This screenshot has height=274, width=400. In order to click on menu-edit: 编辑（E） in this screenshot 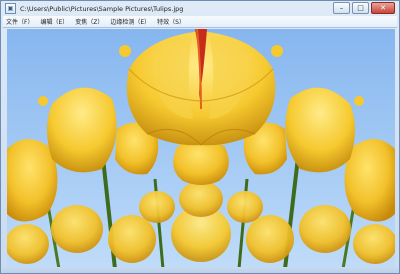, I will do `click(54, 21)`.